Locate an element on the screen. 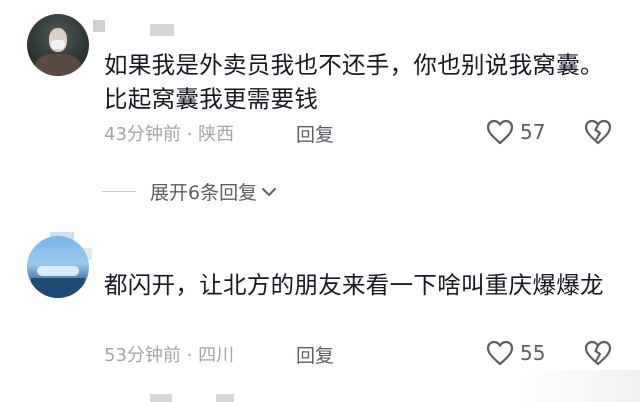  like-count: 57 is located at coordinates (533, 132).